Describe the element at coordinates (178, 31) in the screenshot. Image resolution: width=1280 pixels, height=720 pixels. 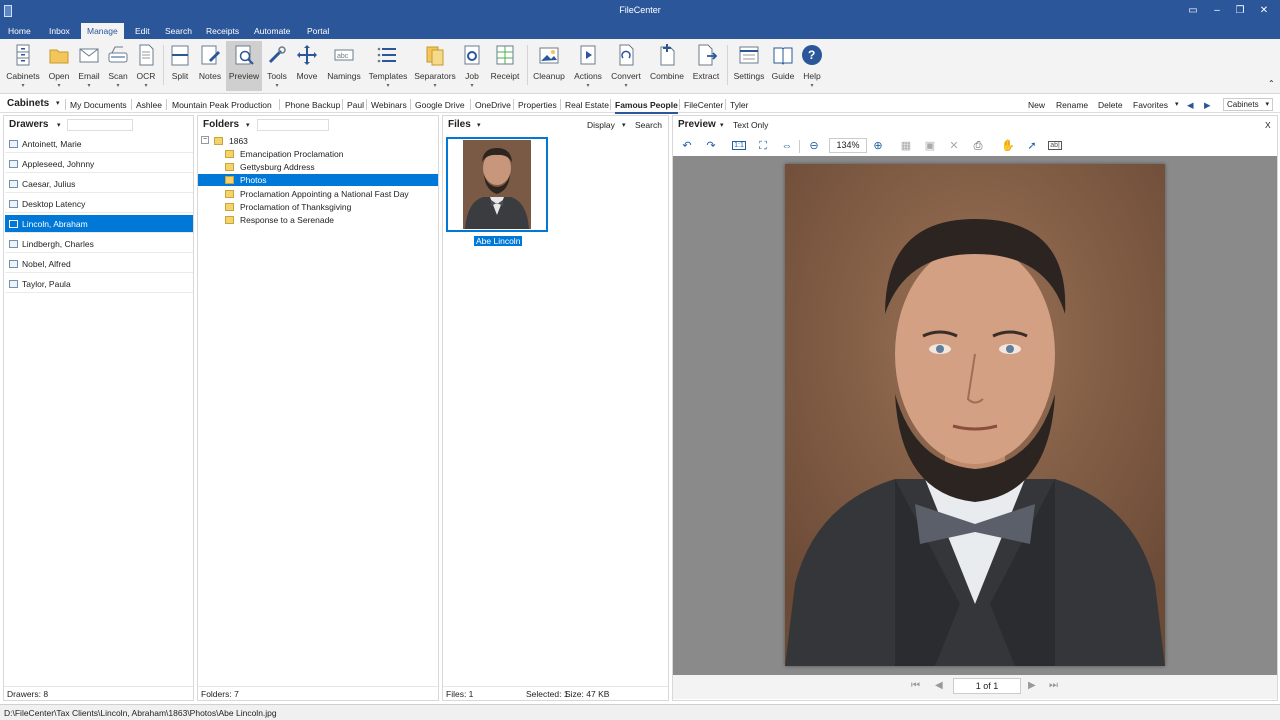
I see `tab-search: Search` at that location.